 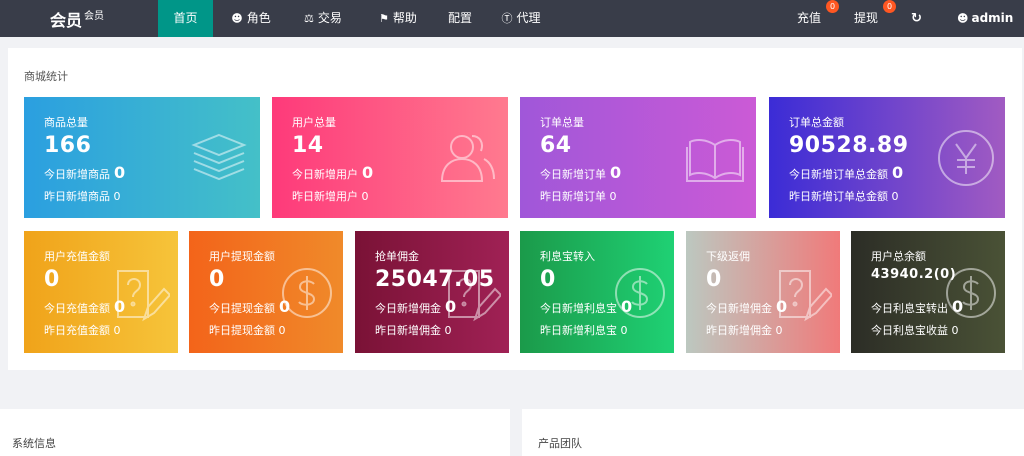 I want to click on card-today-label: 今日提现金额, so click(x=242, y=308).